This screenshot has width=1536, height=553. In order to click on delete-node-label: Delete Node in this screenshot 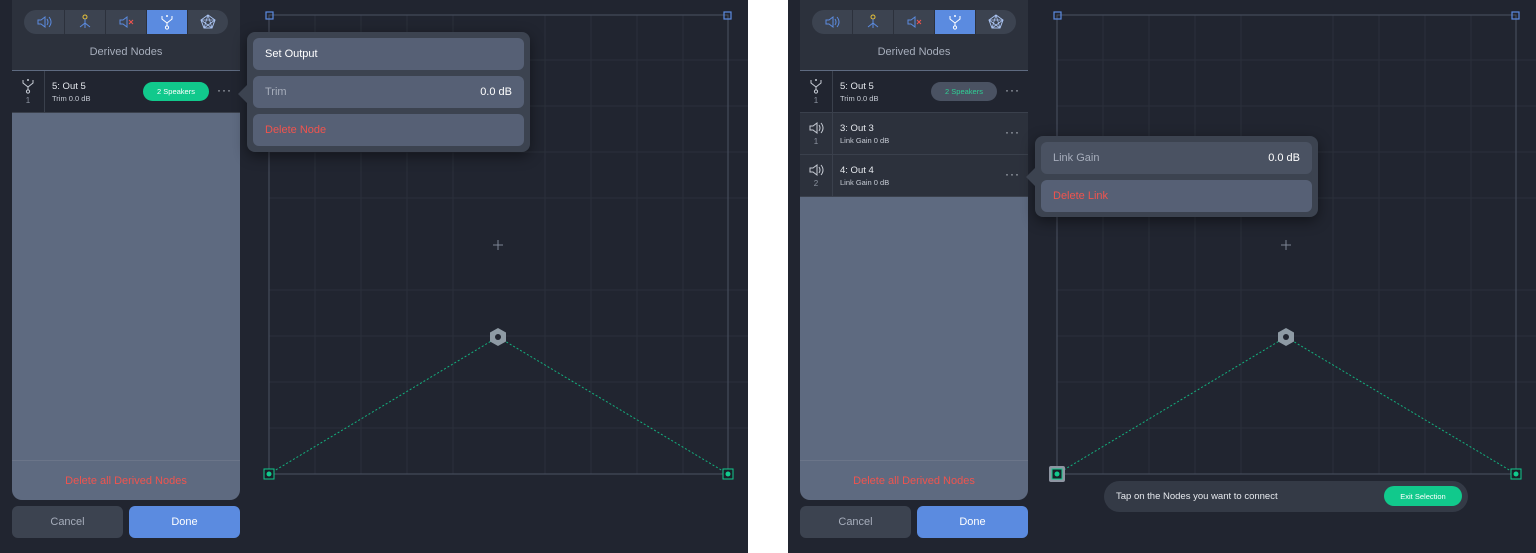, I will do `click(296, 130)`.